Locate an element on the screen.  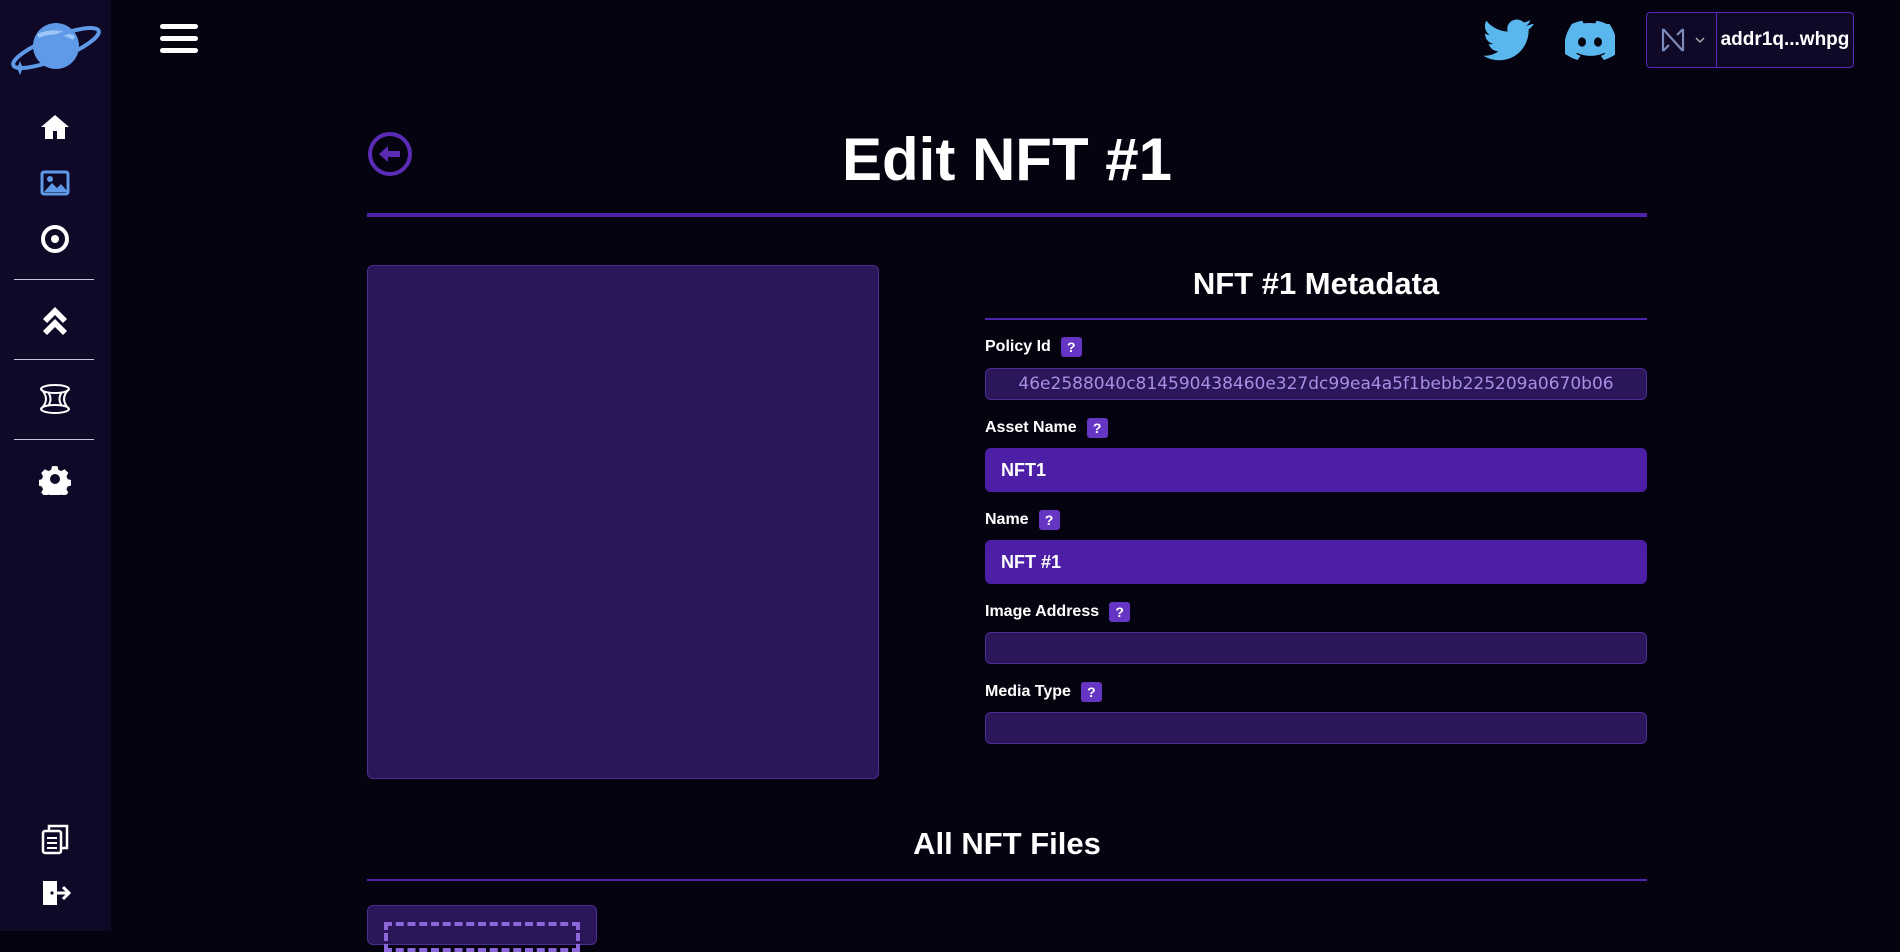
wallet-address: addr1q...whpg is located at coordinates (1785, 39).